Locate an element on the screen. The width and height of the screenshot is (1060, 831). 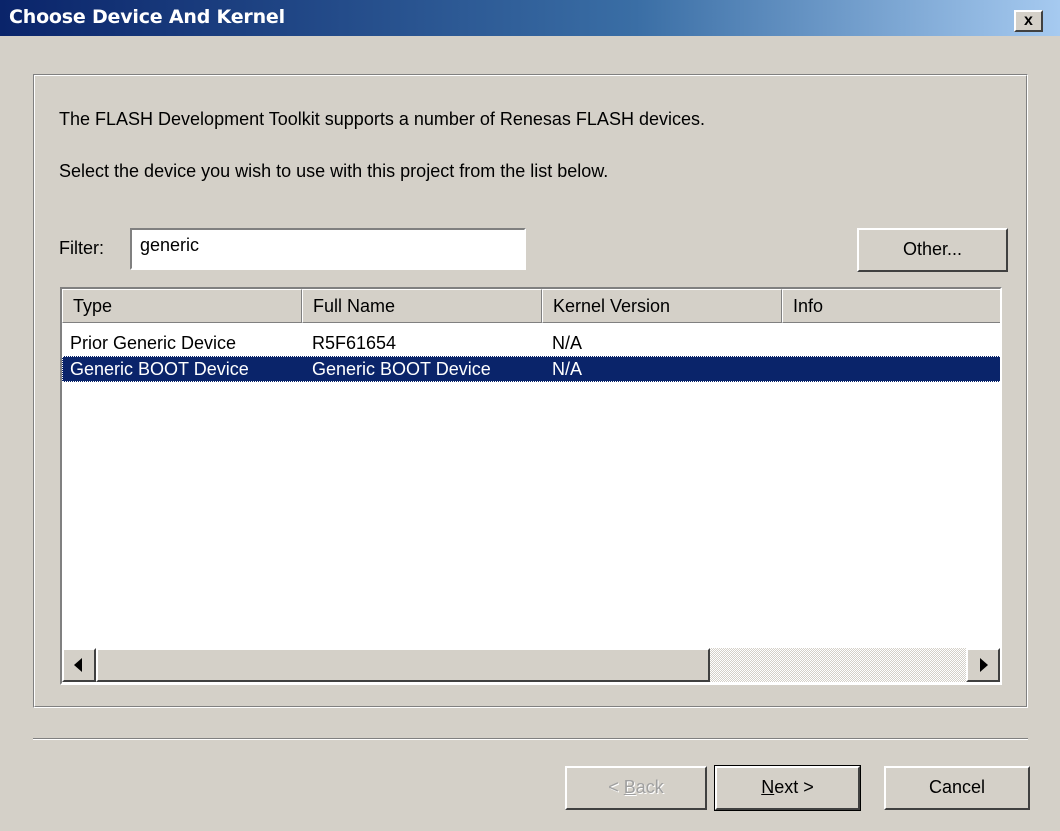
column-header-type-label: Type is located at coordinates (93, 306).